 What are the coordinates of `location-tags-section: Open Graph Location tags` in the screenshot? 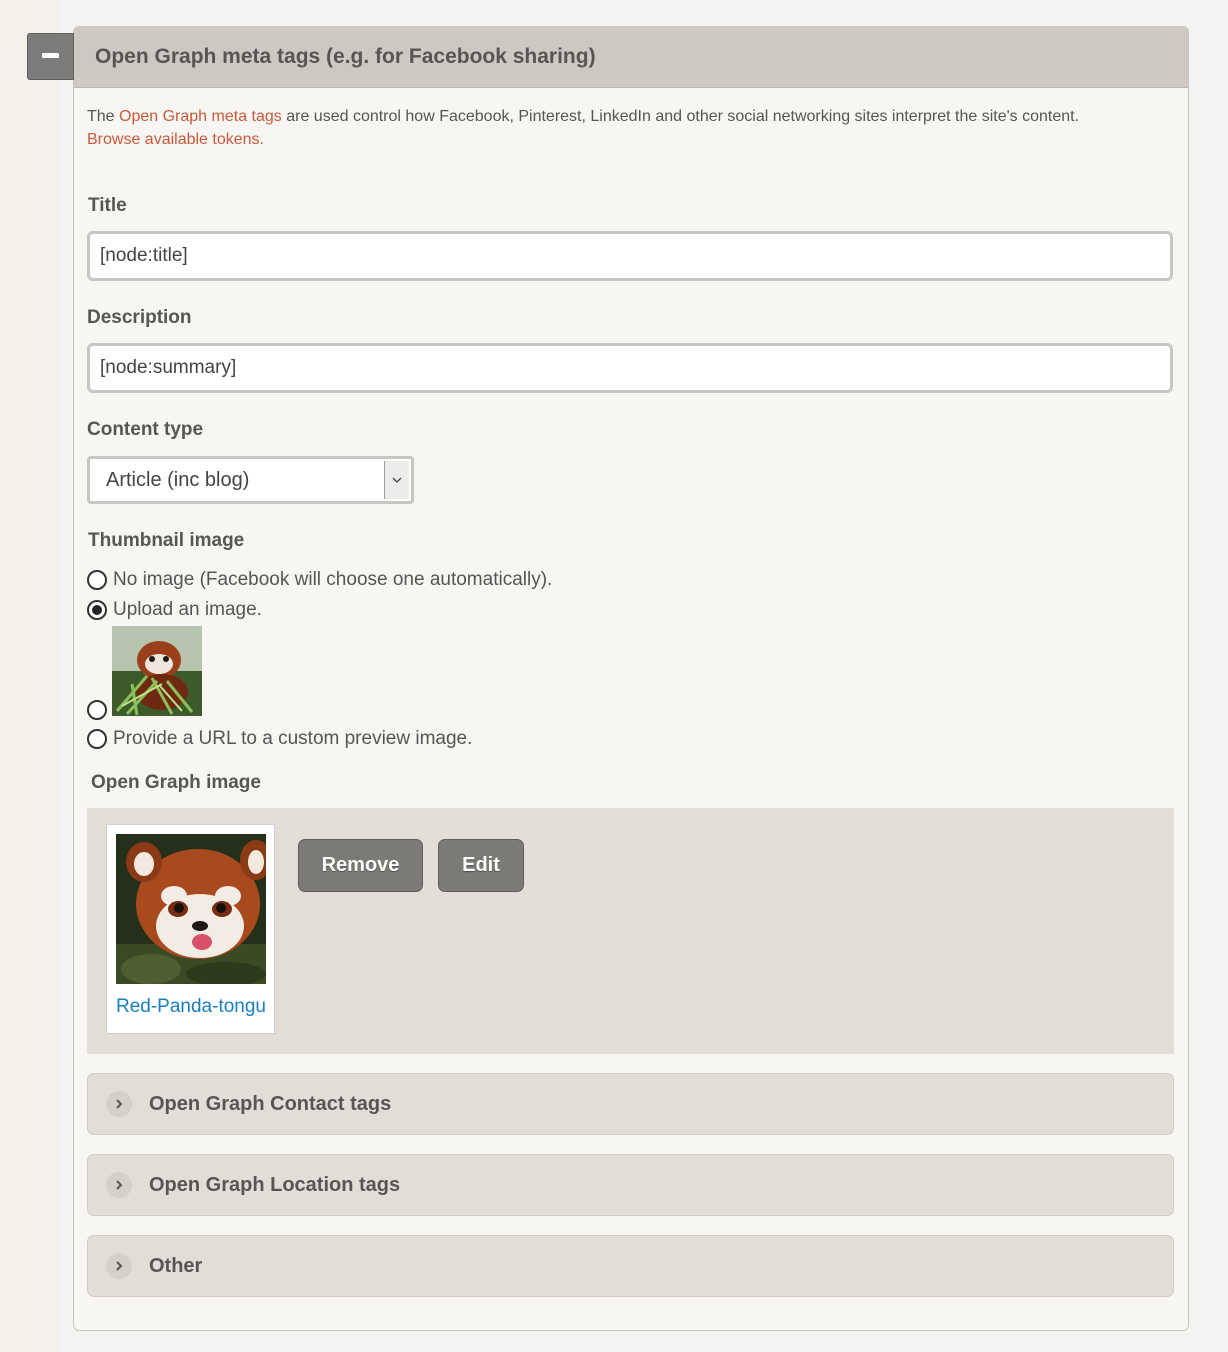 It's located at (630, 1185).